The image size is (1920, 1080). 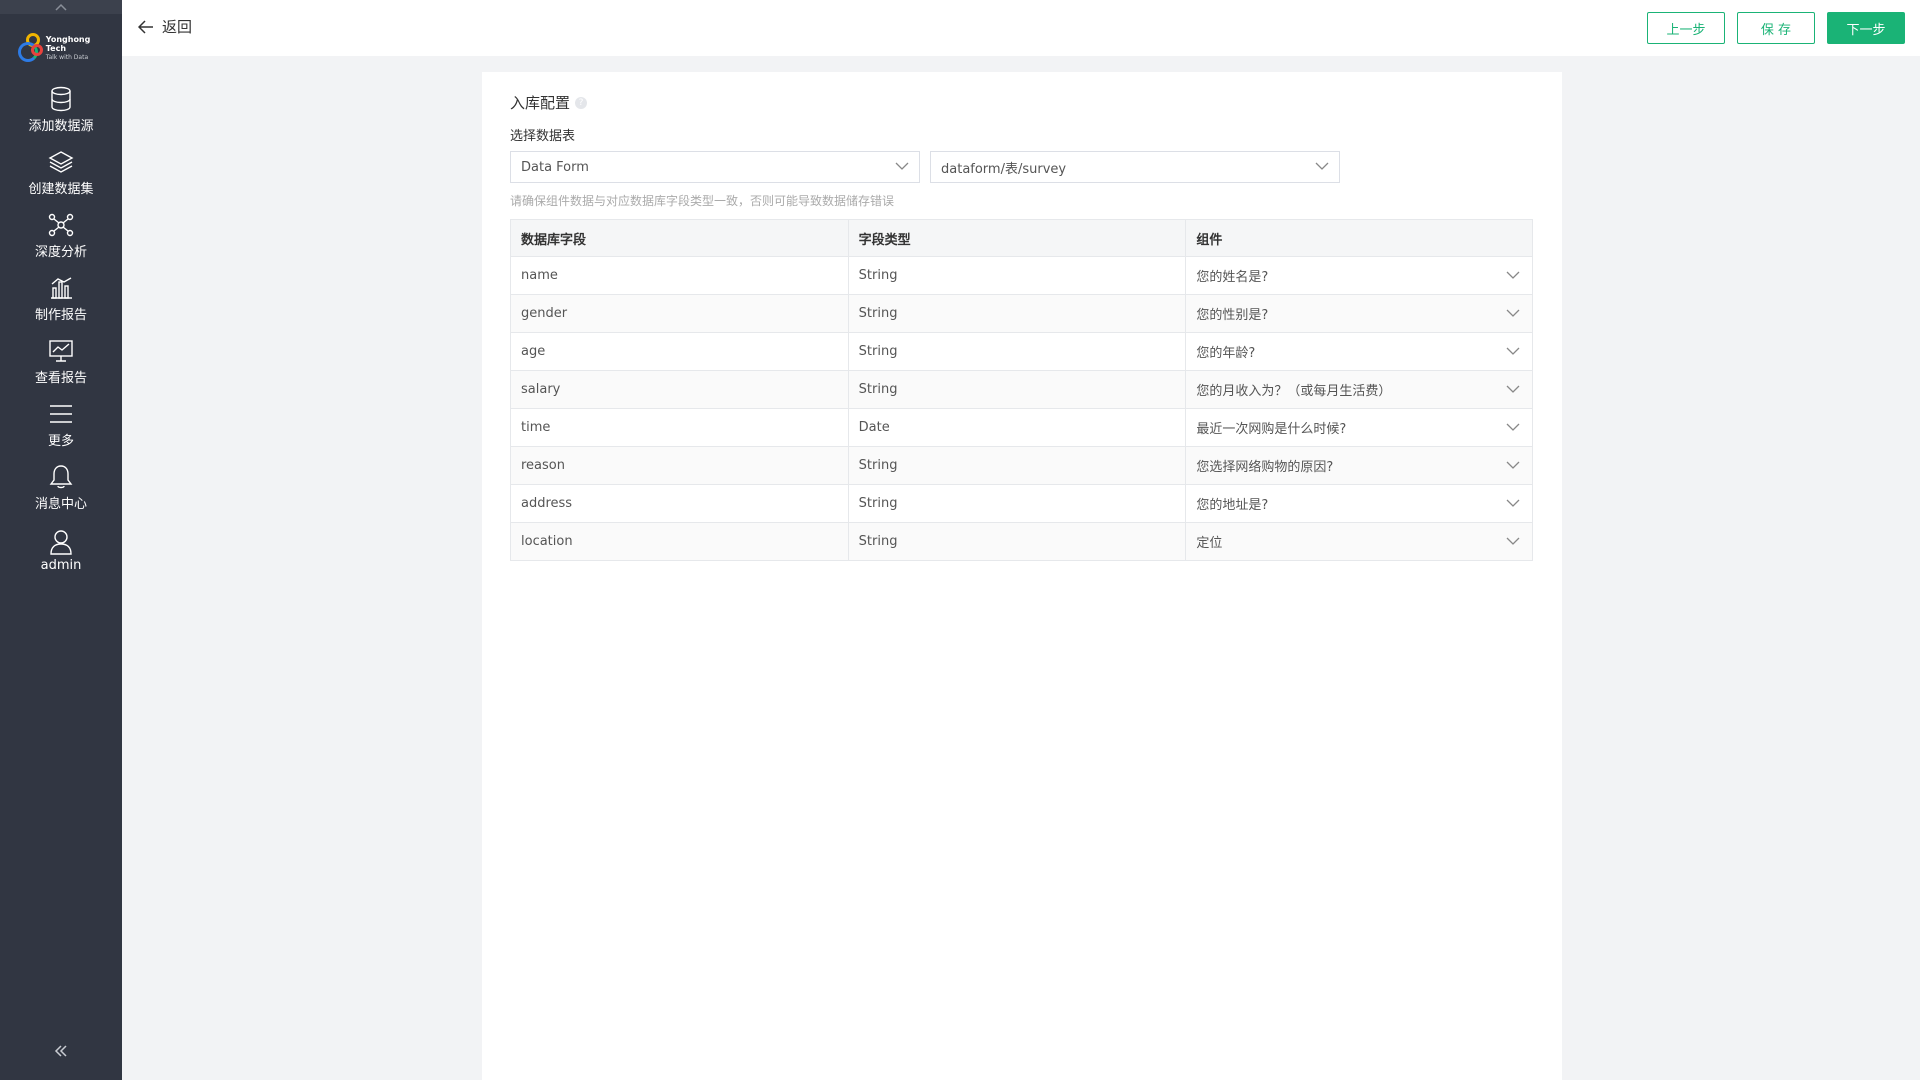 I want to click on header-component: 组件, so click(x=1359, y=238).